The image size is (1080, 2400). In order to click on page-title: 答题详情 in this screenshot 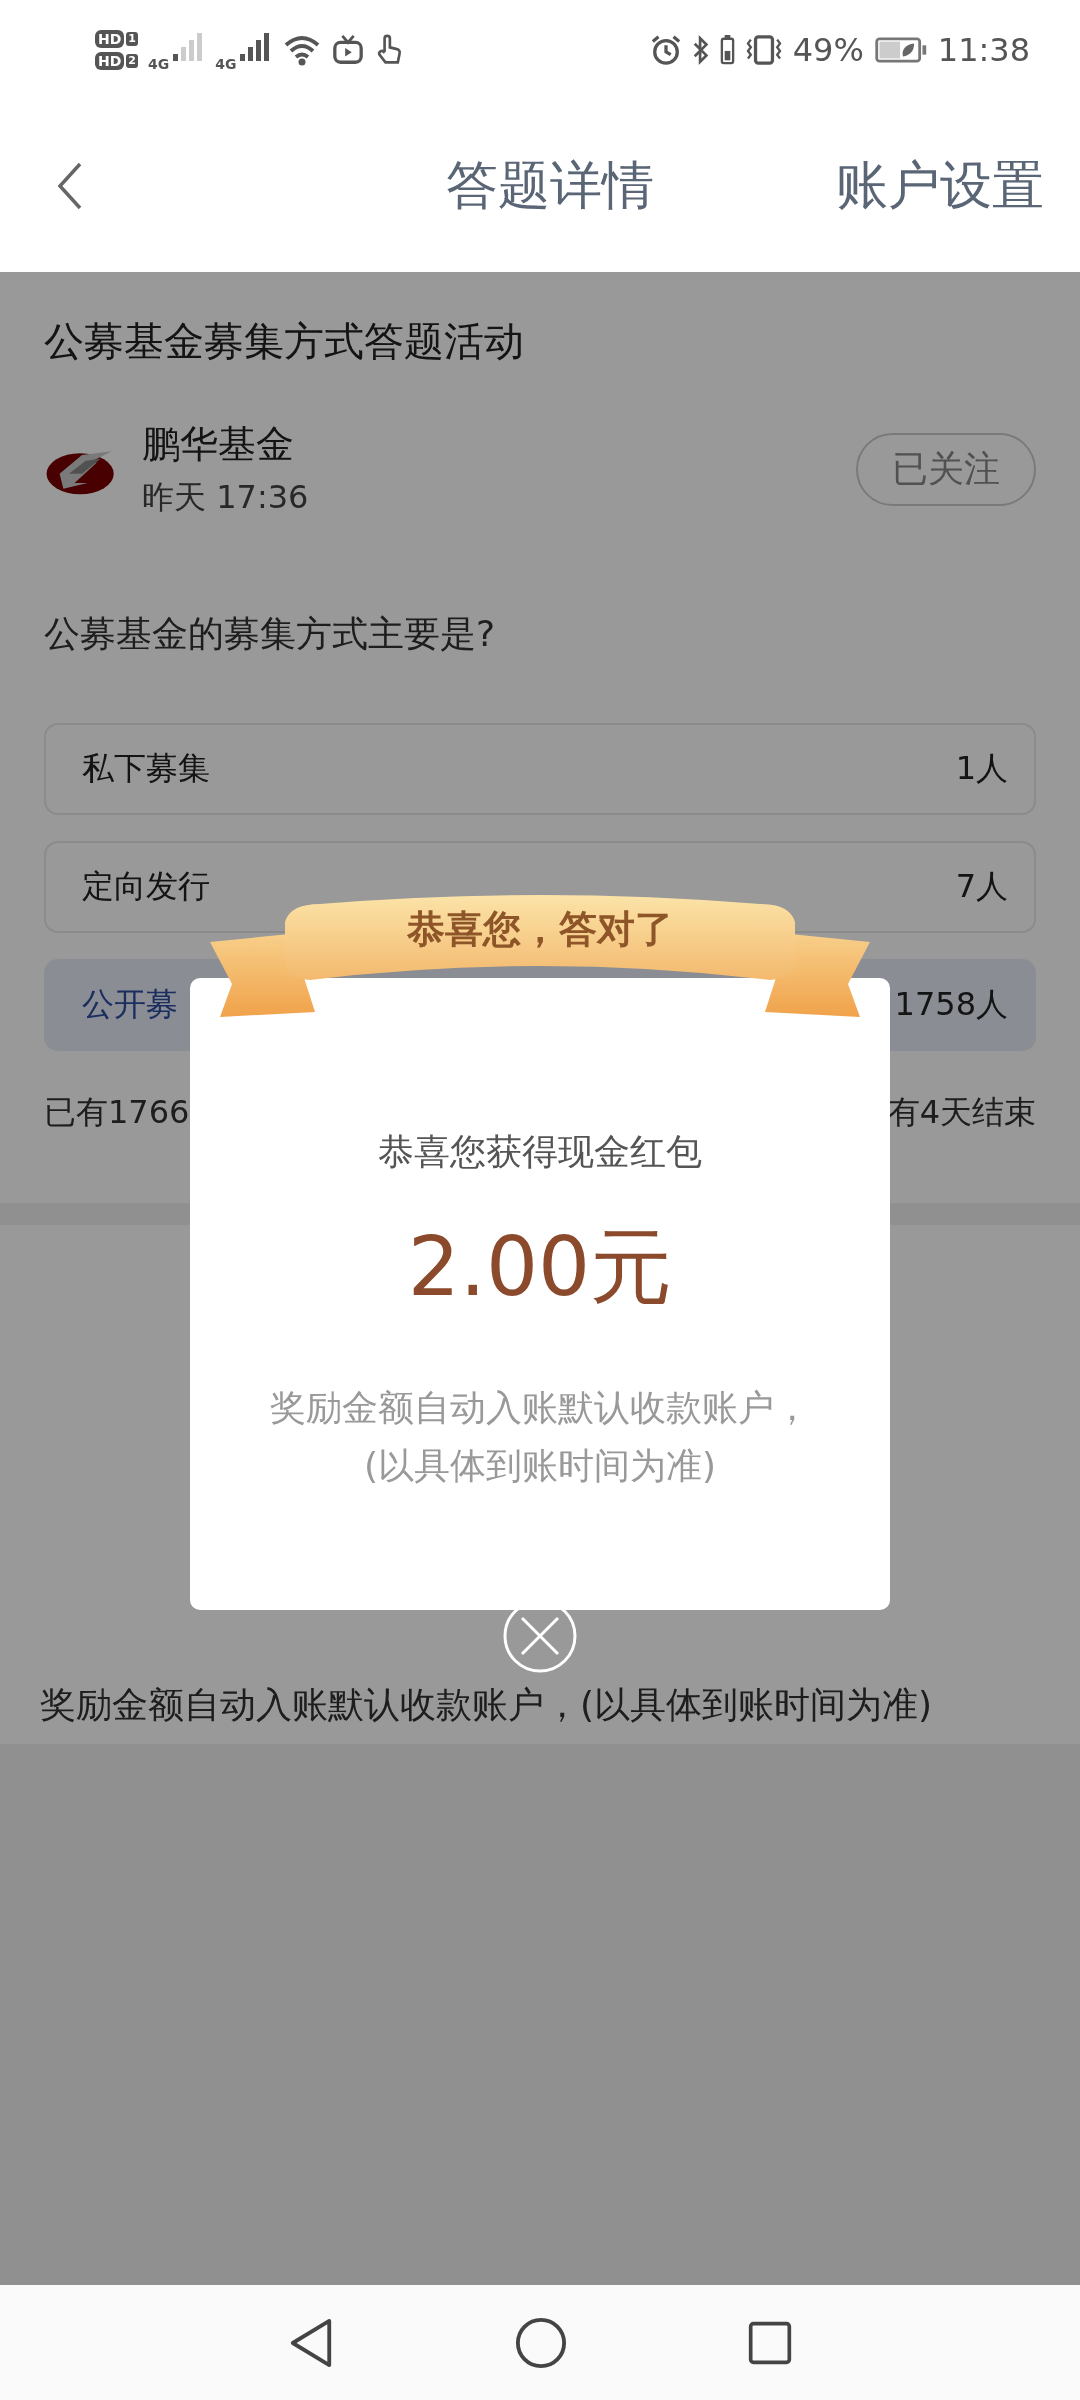, I will do `click(549, 185)`.